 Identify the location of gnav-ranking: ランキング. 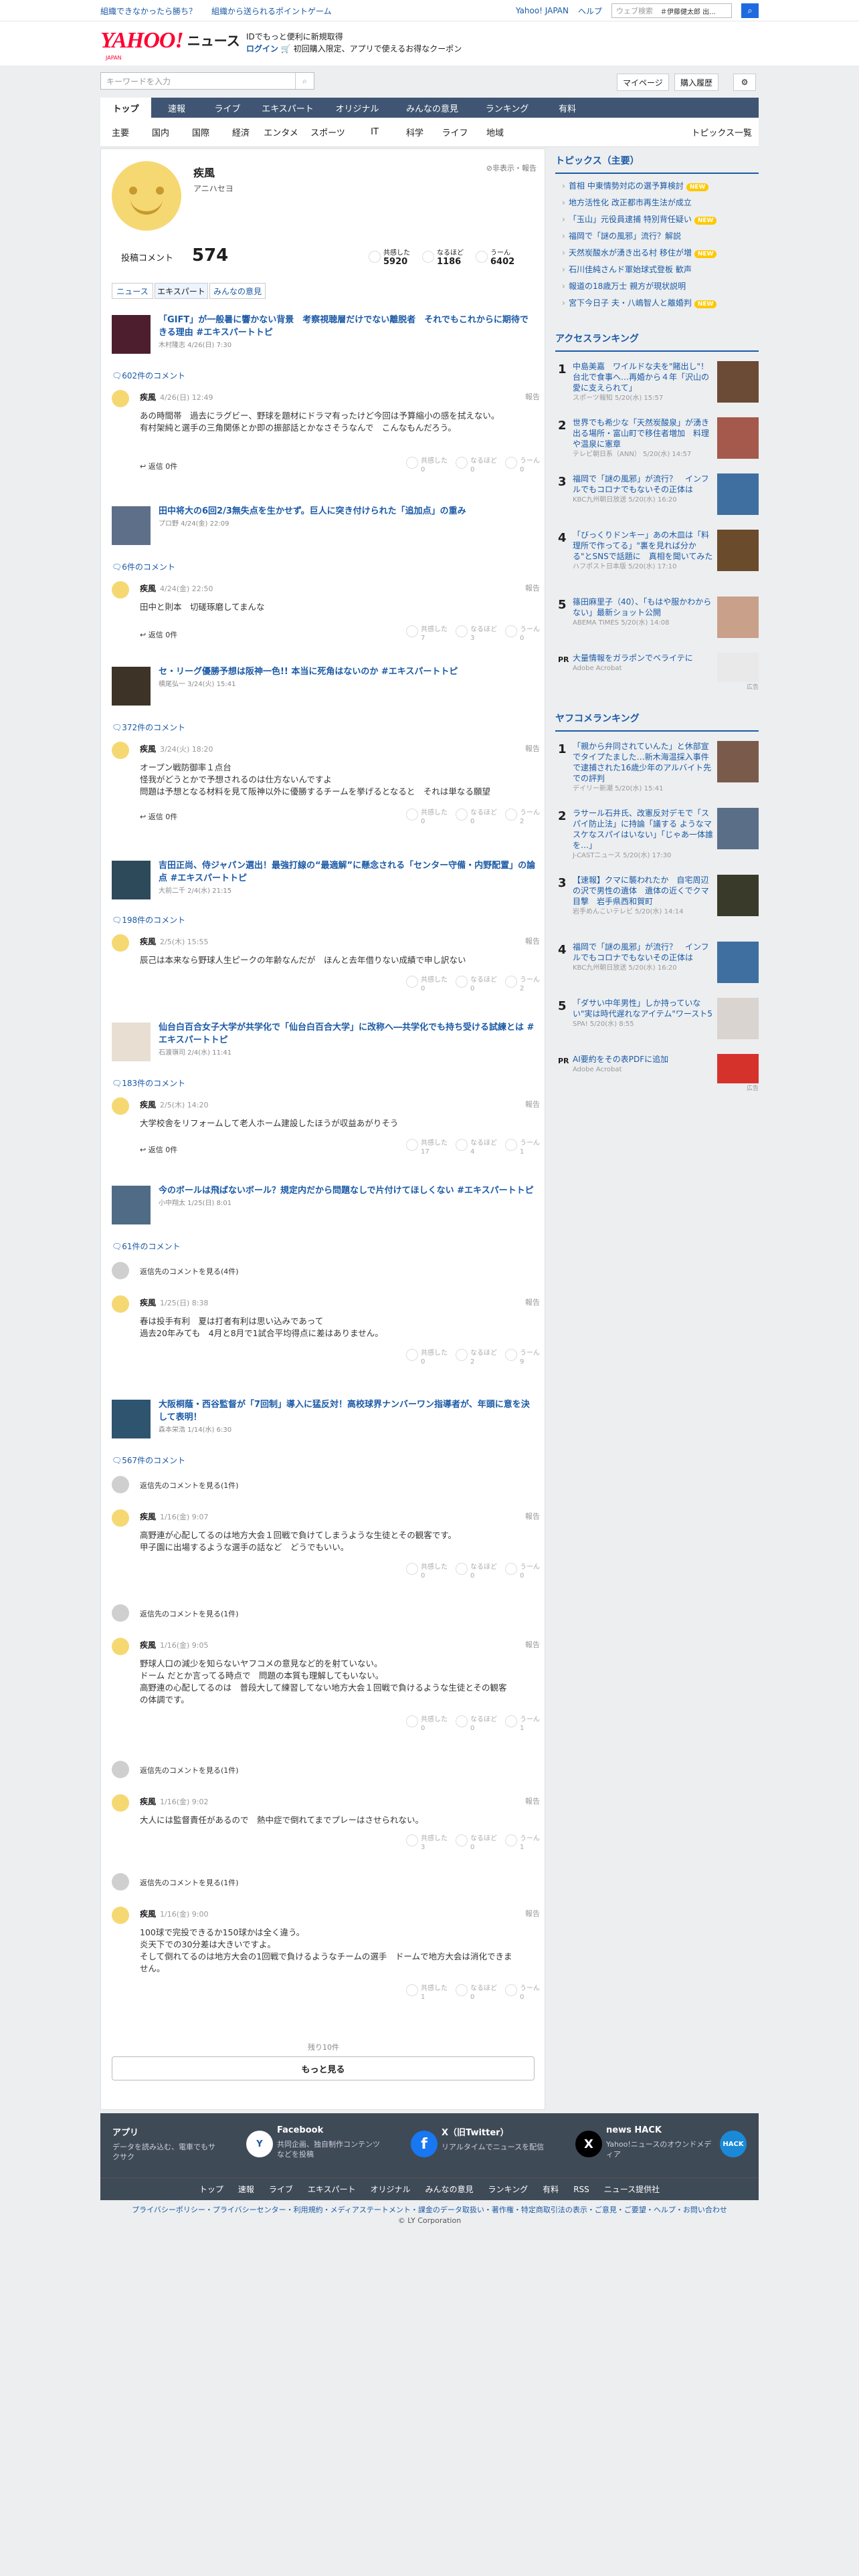
(507, 108).